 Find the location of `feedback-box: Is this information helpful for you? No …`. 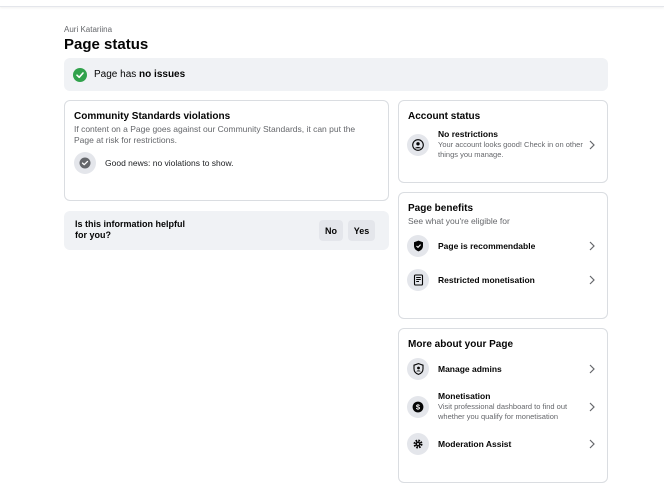

feedback-box: Is this information helpful for you? No … is located at coordinates (226, 230).